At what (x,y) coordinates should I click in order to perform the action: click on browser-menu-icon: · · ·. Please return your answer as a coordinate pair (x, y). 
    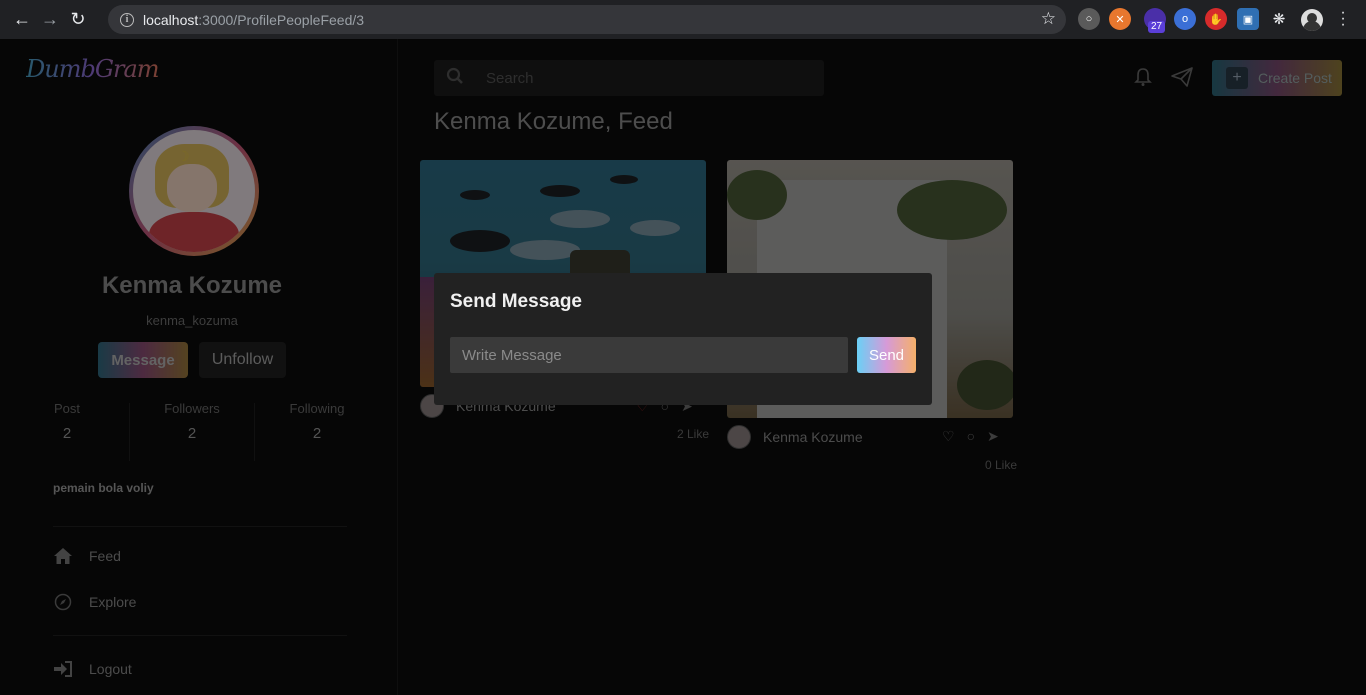
    Looking at the image, I should click on (1343, 19).